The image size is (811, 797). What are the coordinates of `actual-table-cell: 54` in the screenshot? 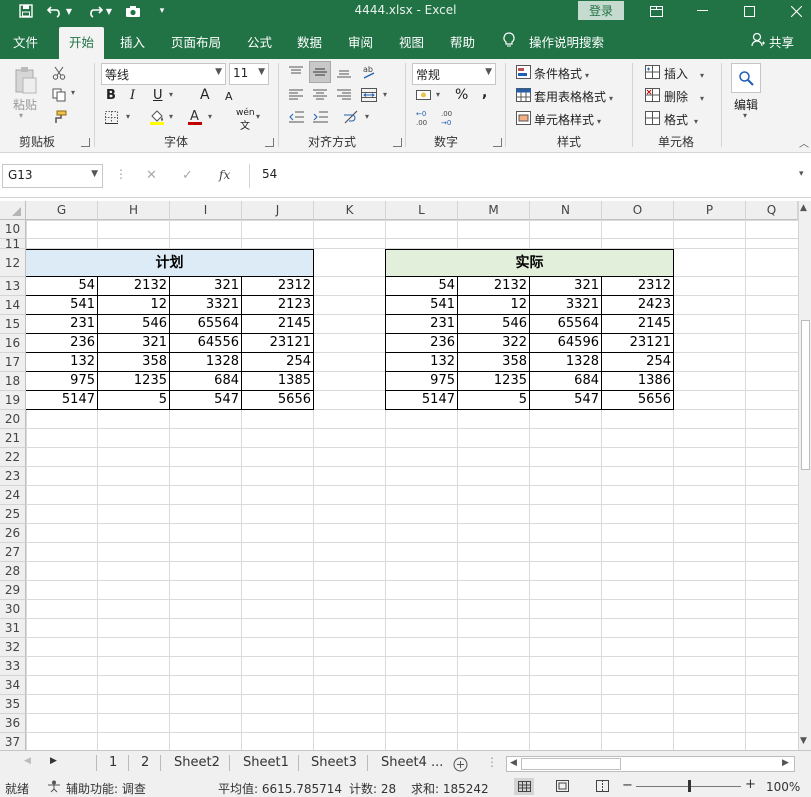 It's located at (421, 286).